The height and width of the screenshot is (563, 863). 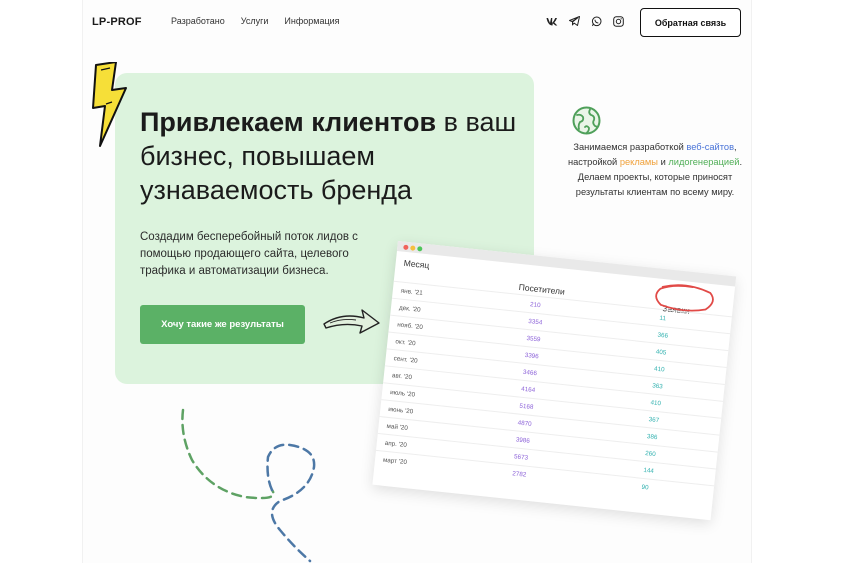 What do you see at coordinates (409, 309) in the screenshot?
I see `row-month: дек. '20` at bounding box center [409, 309].